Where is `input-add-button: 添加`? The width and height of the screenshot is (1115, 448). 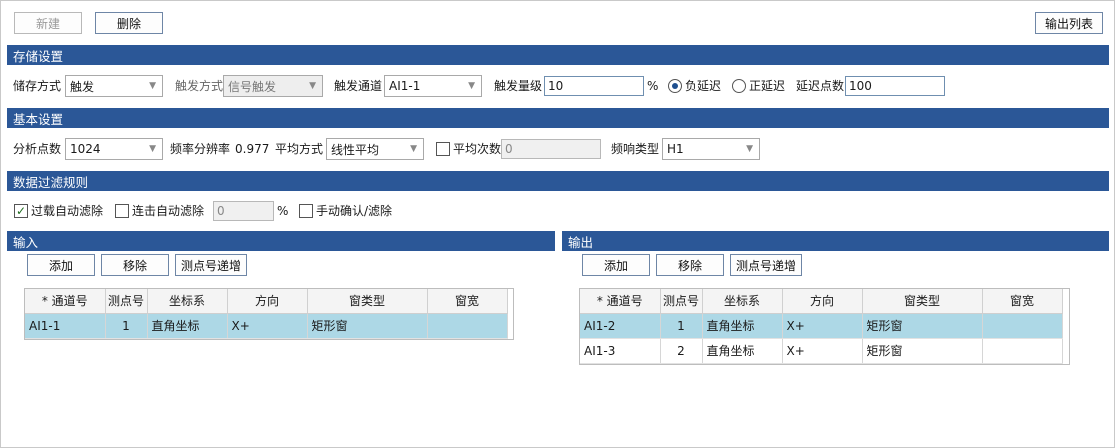 input-add-button: 添加 is located at coordinates (61, 265).